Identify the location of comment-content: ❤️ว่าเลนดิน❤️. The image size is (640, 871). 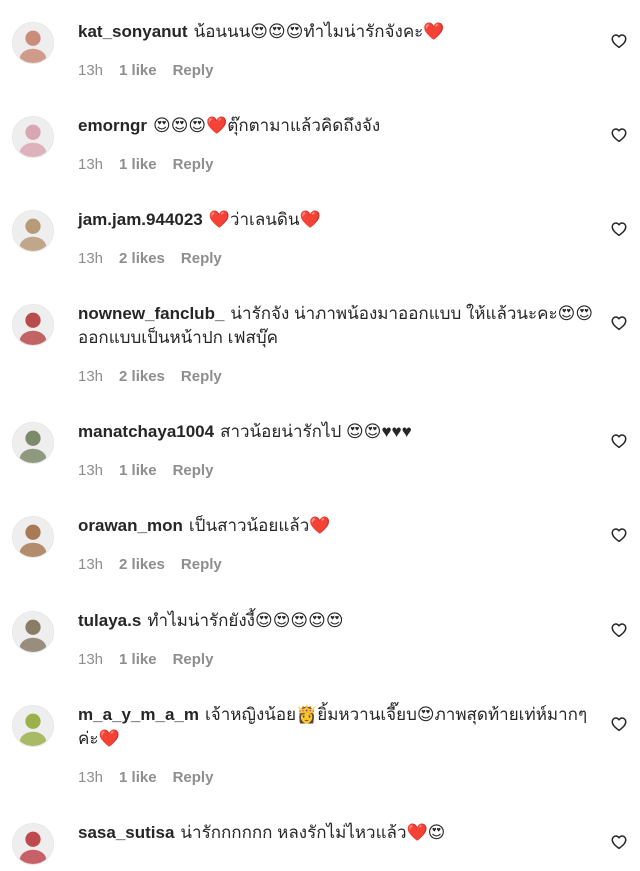
(264, 219).